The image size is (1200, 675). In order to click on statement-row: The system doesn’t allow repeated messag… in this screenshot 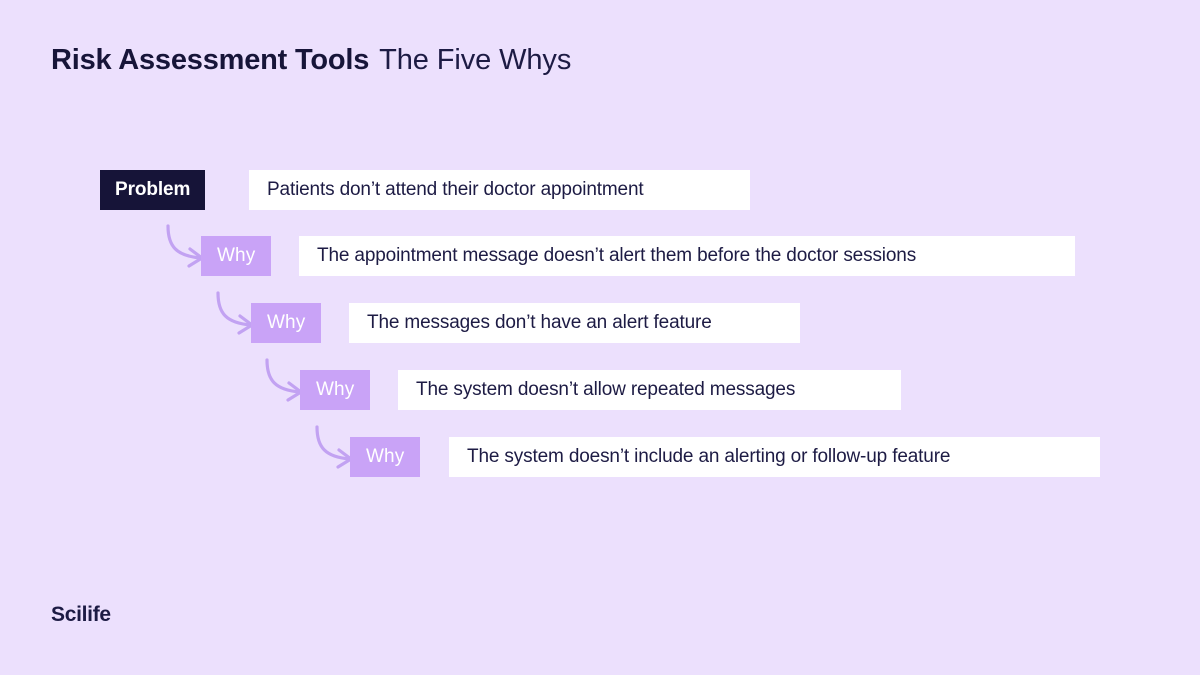, I will do `click(649, 390)`.